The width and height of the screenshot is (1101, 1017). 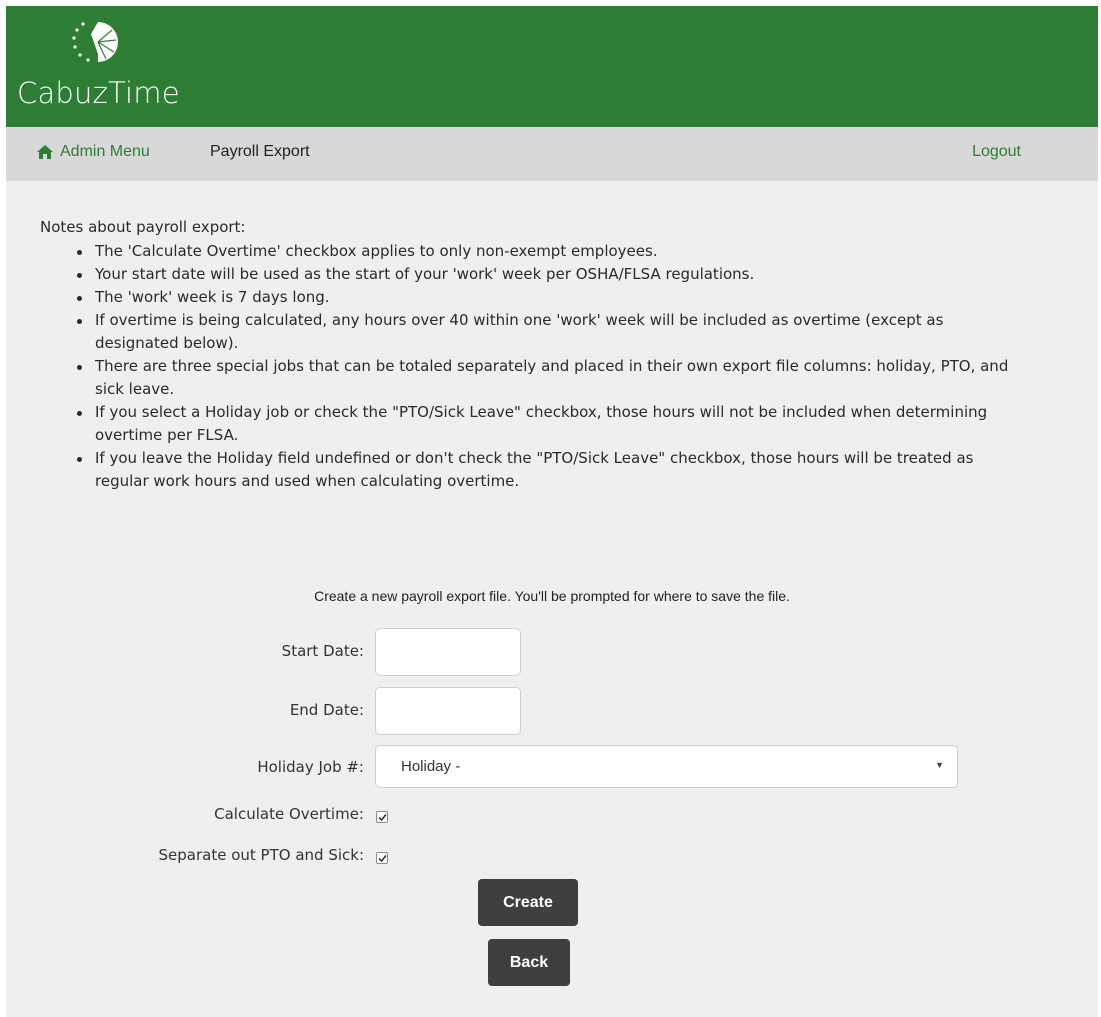 What do you see at coordinates (326, 710) in the screenshot?
I see `end-date-label: End Date:` at bounding box center [326, 710].